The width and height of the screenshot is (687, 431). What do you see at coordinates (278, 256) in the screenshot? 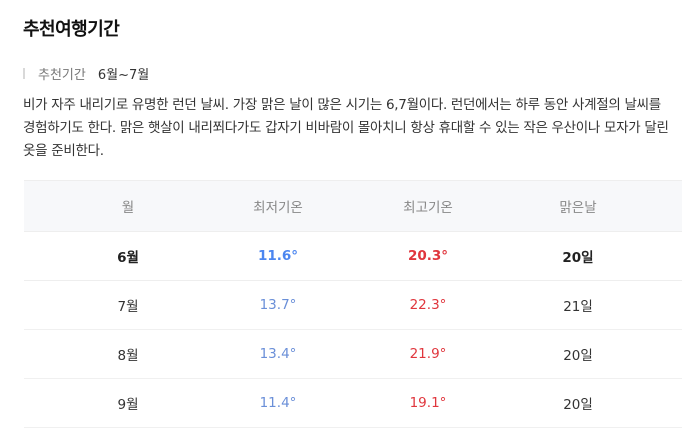
I see `low-temp-cell: 11.6°` at bounding box center [278, 256].